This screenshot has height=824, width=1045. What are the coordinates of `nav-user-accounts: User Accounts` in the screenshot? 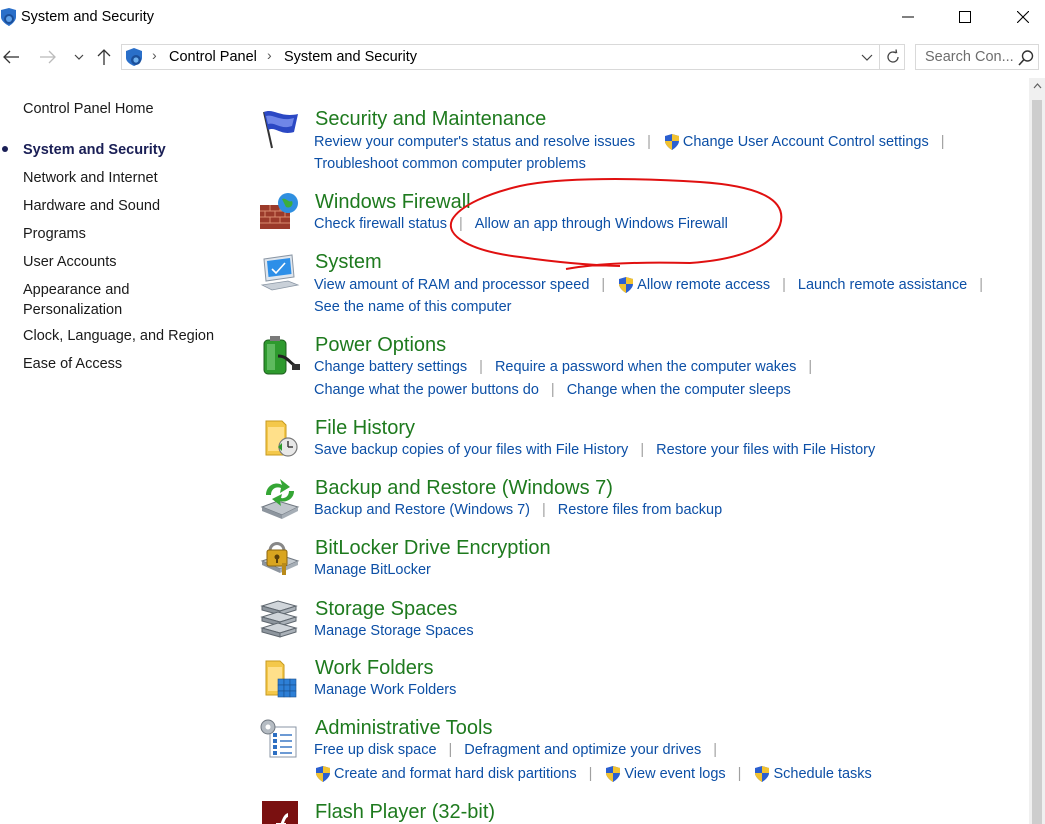 It's located at (70, 262).